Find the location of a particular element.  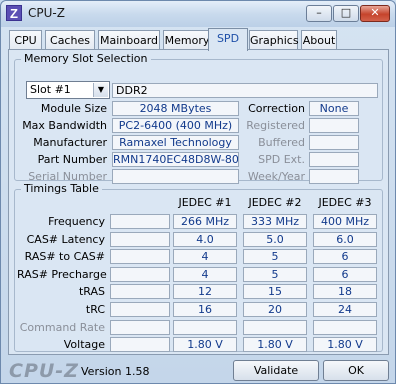

timing-row-label: CAS# Latency is located at coordinates (65, 239).